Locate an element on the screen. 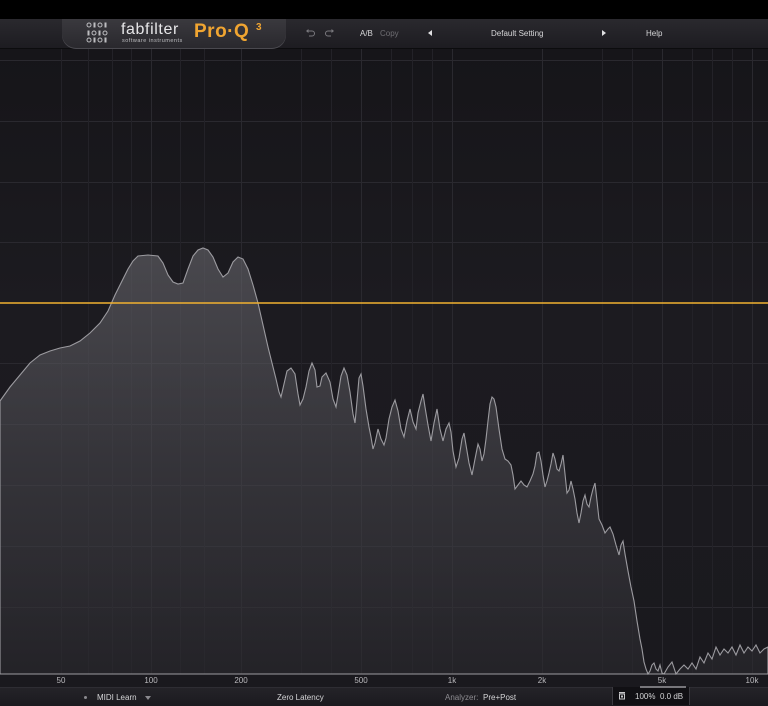 The image size is (768, 706). previous-preset-icon is located at coordinates (430, 33).